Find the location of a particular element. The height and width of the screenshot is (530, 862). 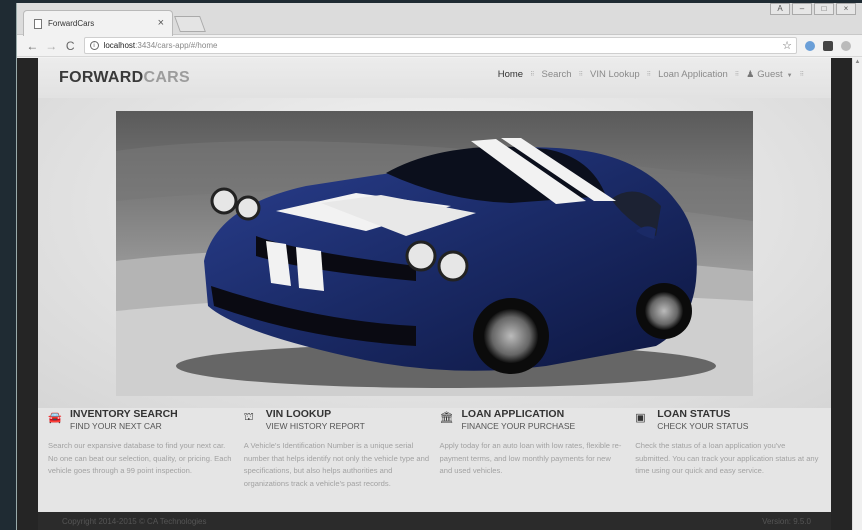

back-icon: ← is located at coordinates (32, 46).